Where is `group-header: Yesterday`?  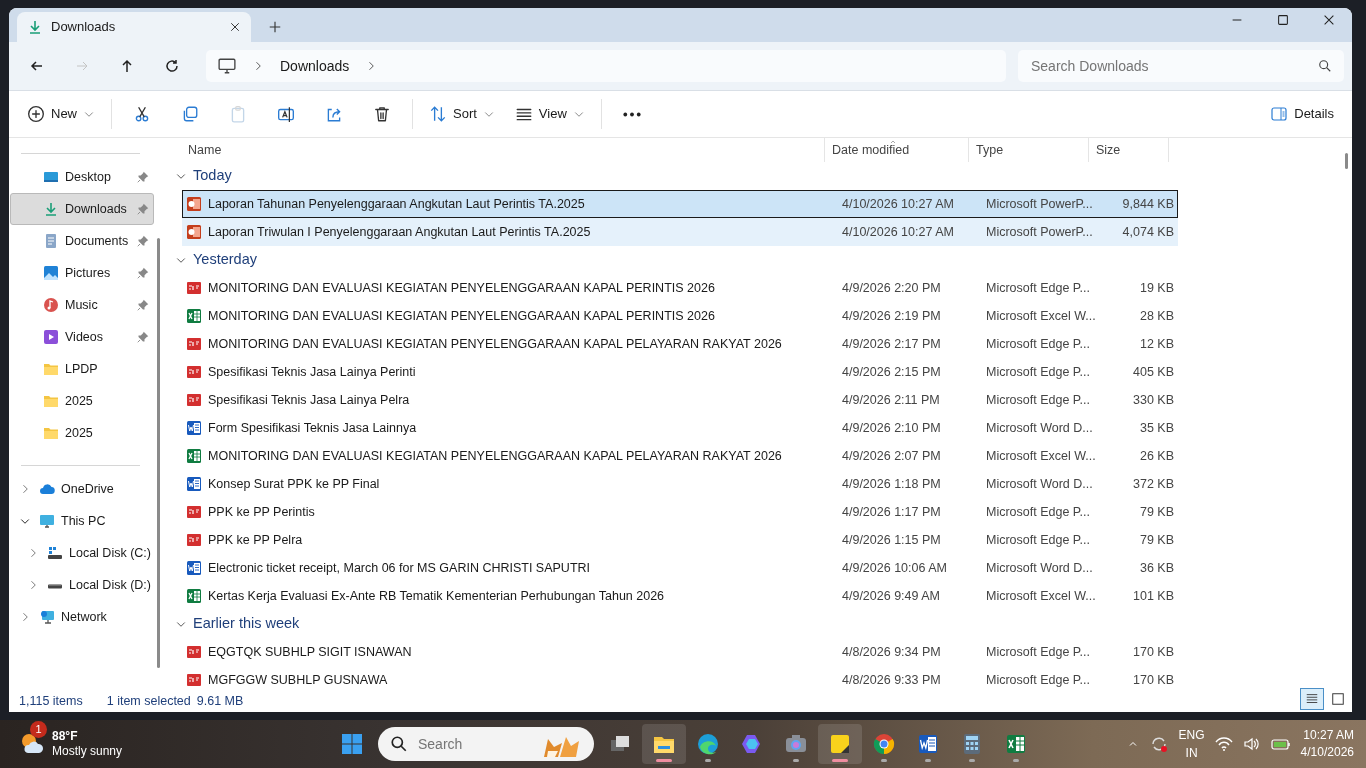
group-header: Yesterday is located at coordinates (225, 260).